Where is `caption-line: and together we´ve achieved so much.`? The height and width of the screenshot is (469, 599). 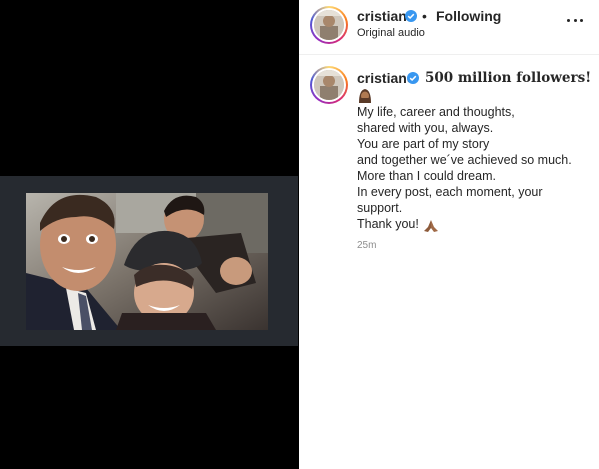
caption-line: and together we´ve achieved so much. is located at coordinates (464, 160).